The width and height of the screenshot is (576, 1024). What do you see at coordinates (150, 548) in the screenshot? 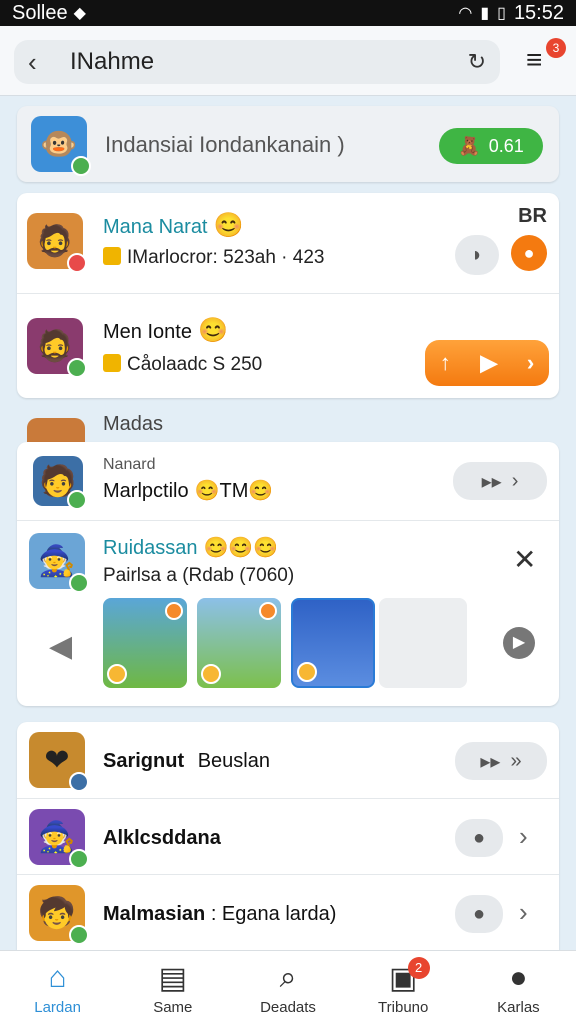
I see `item-title: Ruidassan` at bounding box center [150, 548].